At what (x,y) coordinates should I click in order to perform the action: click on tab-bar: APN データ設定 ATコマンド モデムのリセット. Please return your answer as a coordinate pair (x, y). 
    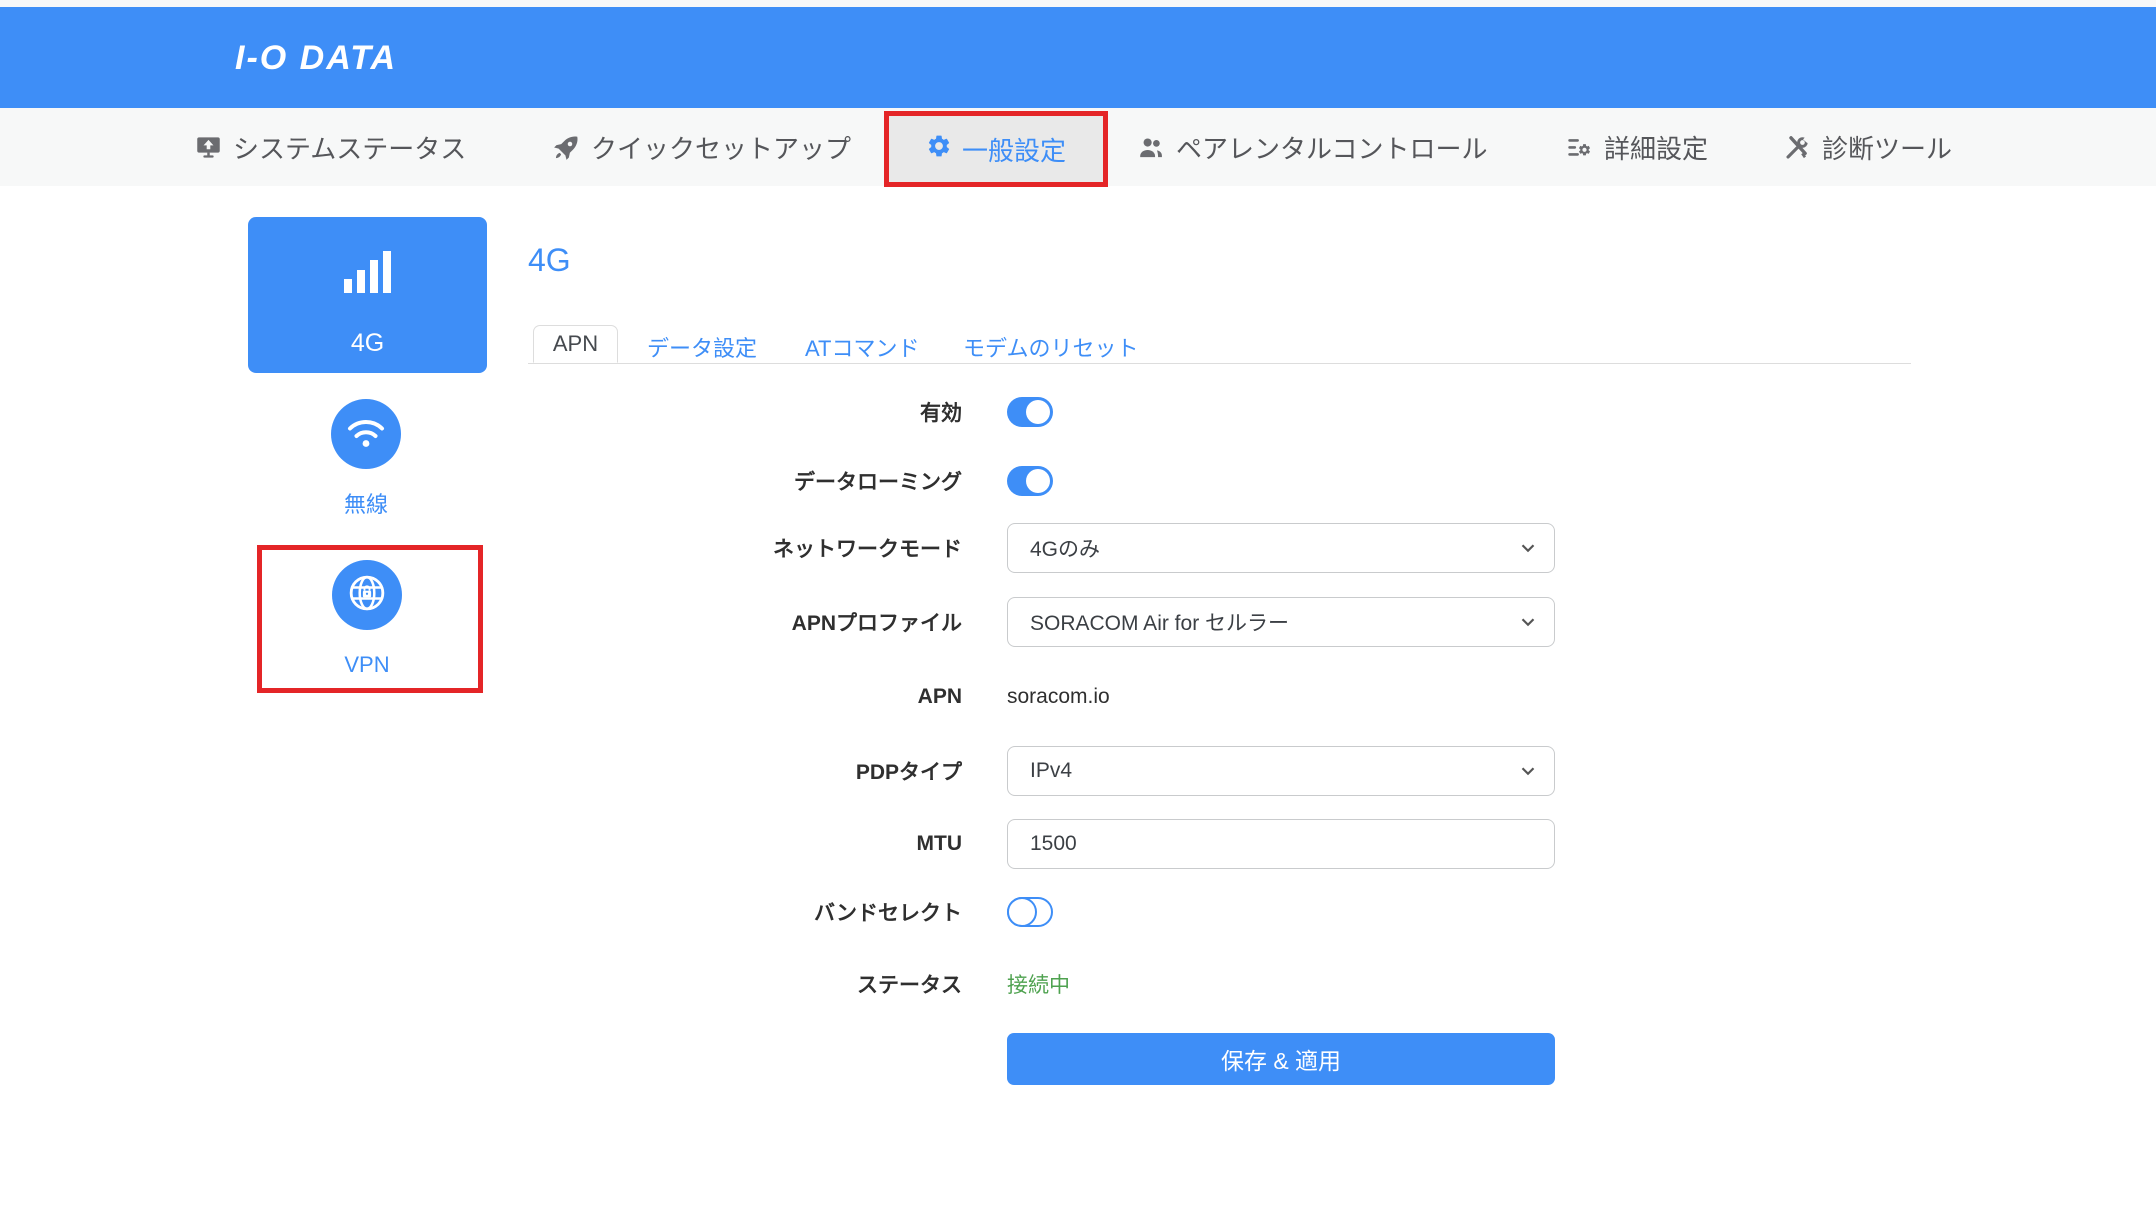
    Looking at the image, I should click on (1219, 344).